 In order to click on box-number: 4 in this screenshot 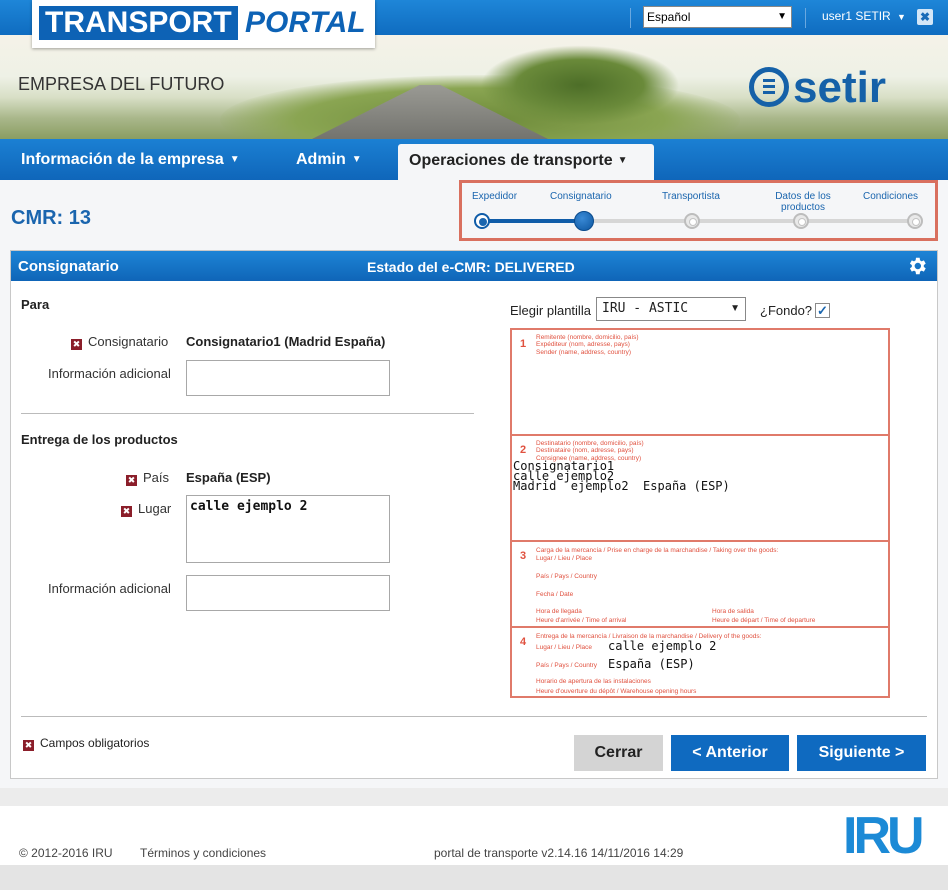, I will do `click(523, 642)`.